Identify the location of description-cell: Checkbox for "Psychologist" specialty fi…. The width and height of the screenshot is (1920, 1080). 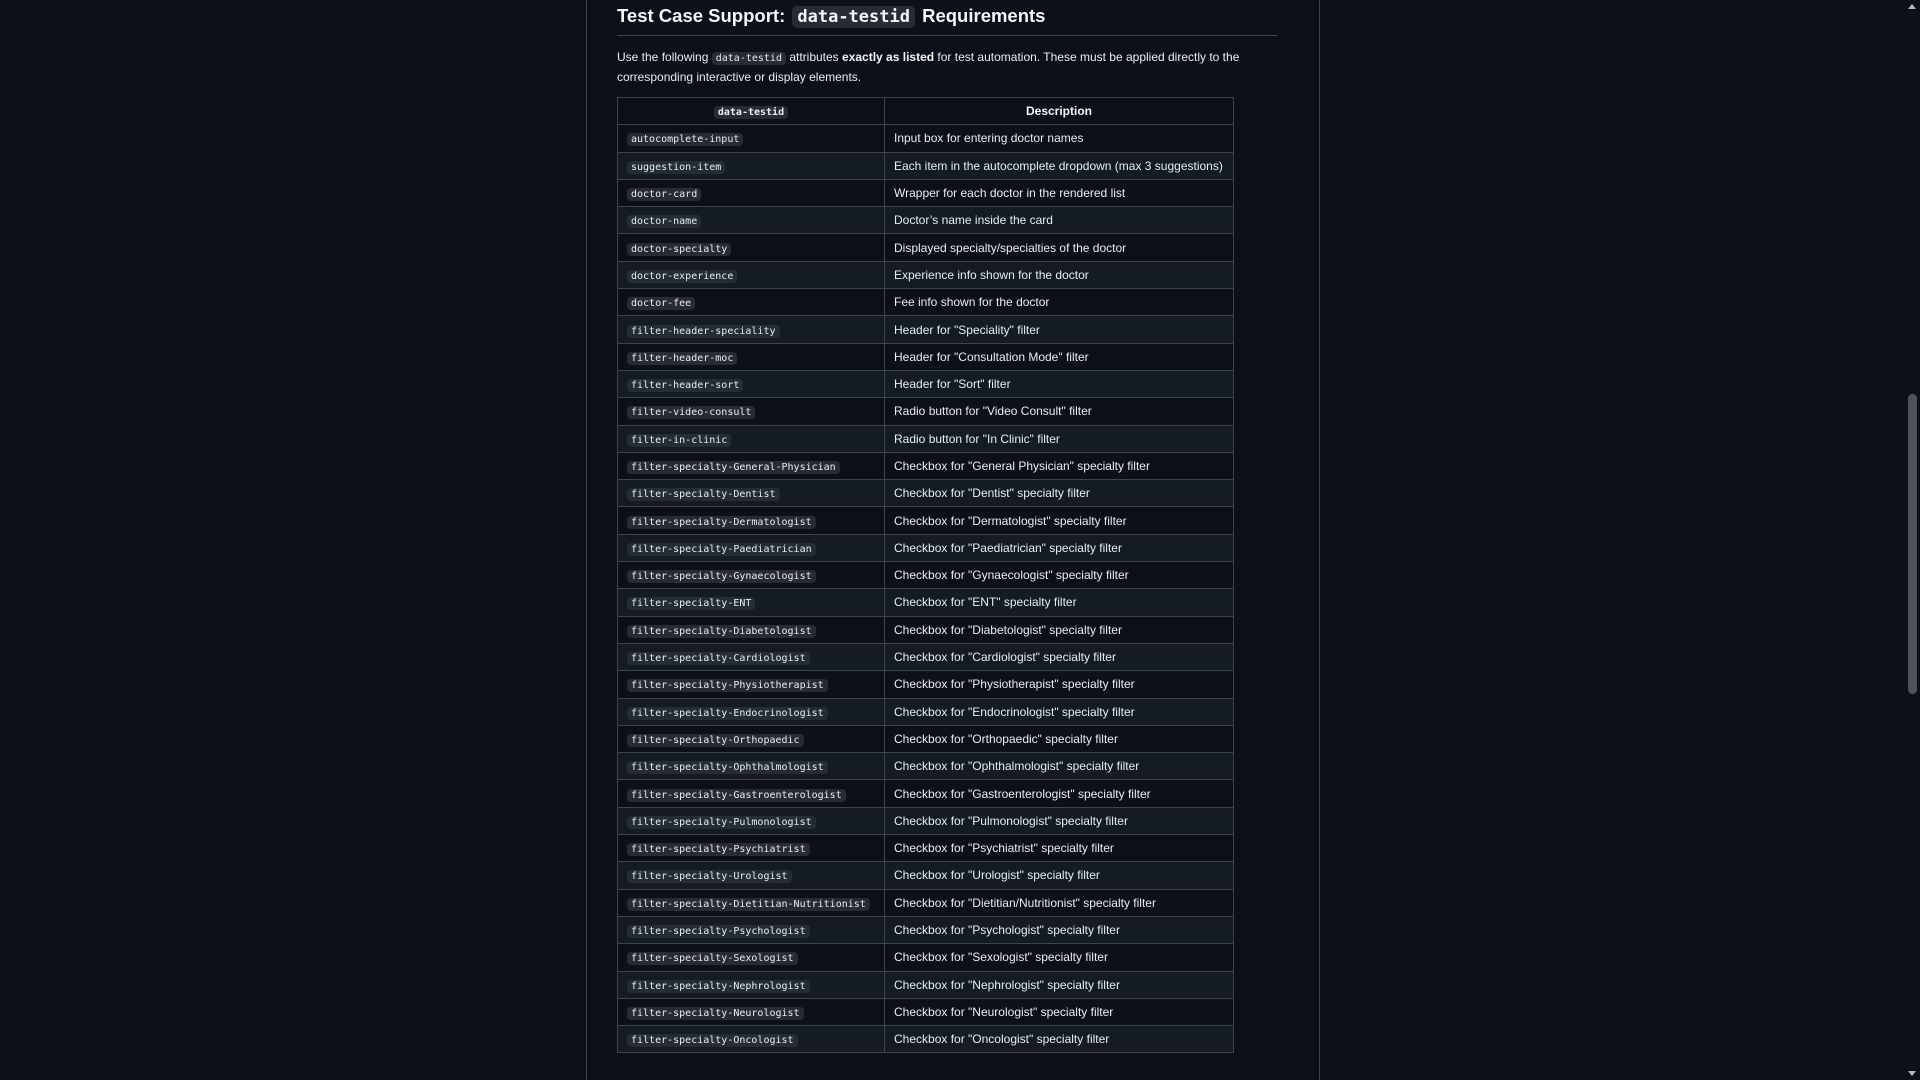
(1059, 930).